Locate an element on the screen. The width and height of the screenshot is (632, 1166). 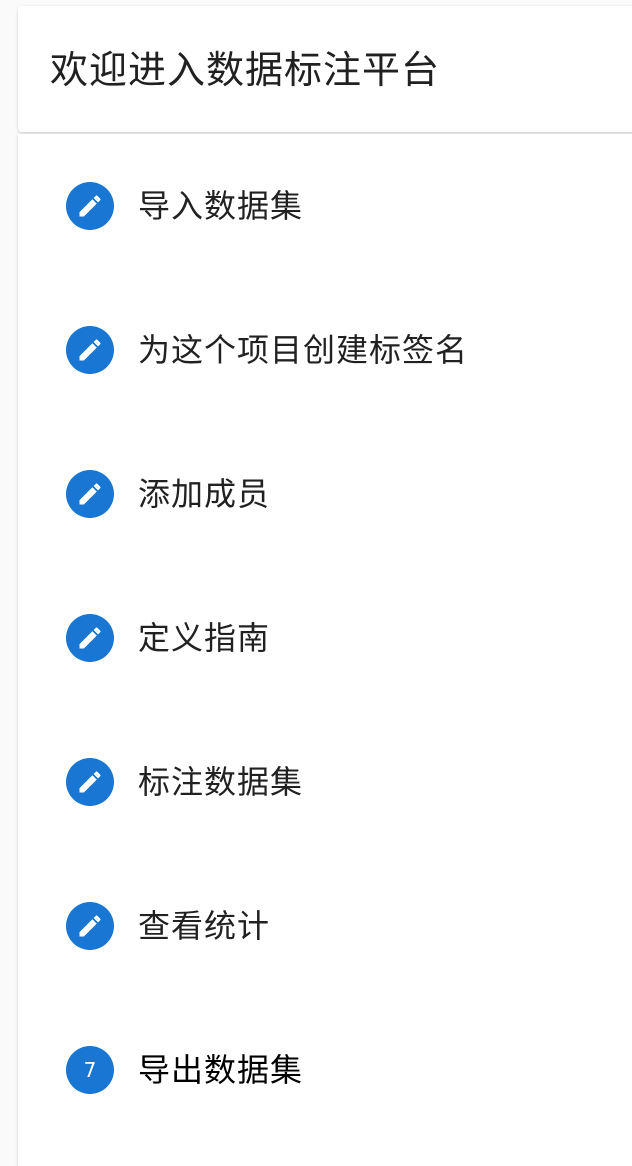
step-label: 导入数据集 is located at coordinates (221, 206).